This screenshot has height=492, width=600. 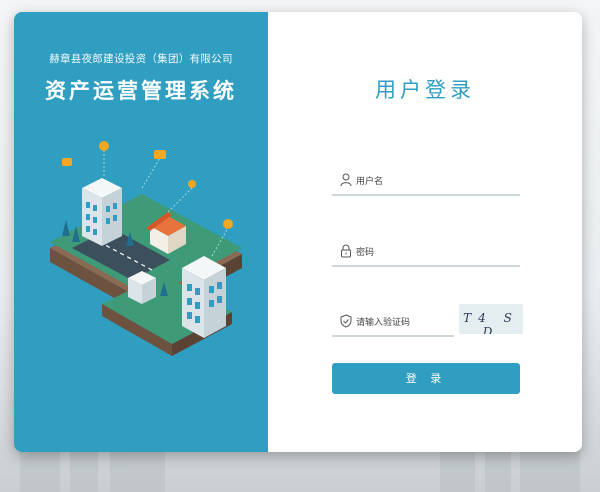 What do you see at coordinates (426, 182) in the screenshot?
I see `username-input: 用户名` at bounding box center [426, 182].